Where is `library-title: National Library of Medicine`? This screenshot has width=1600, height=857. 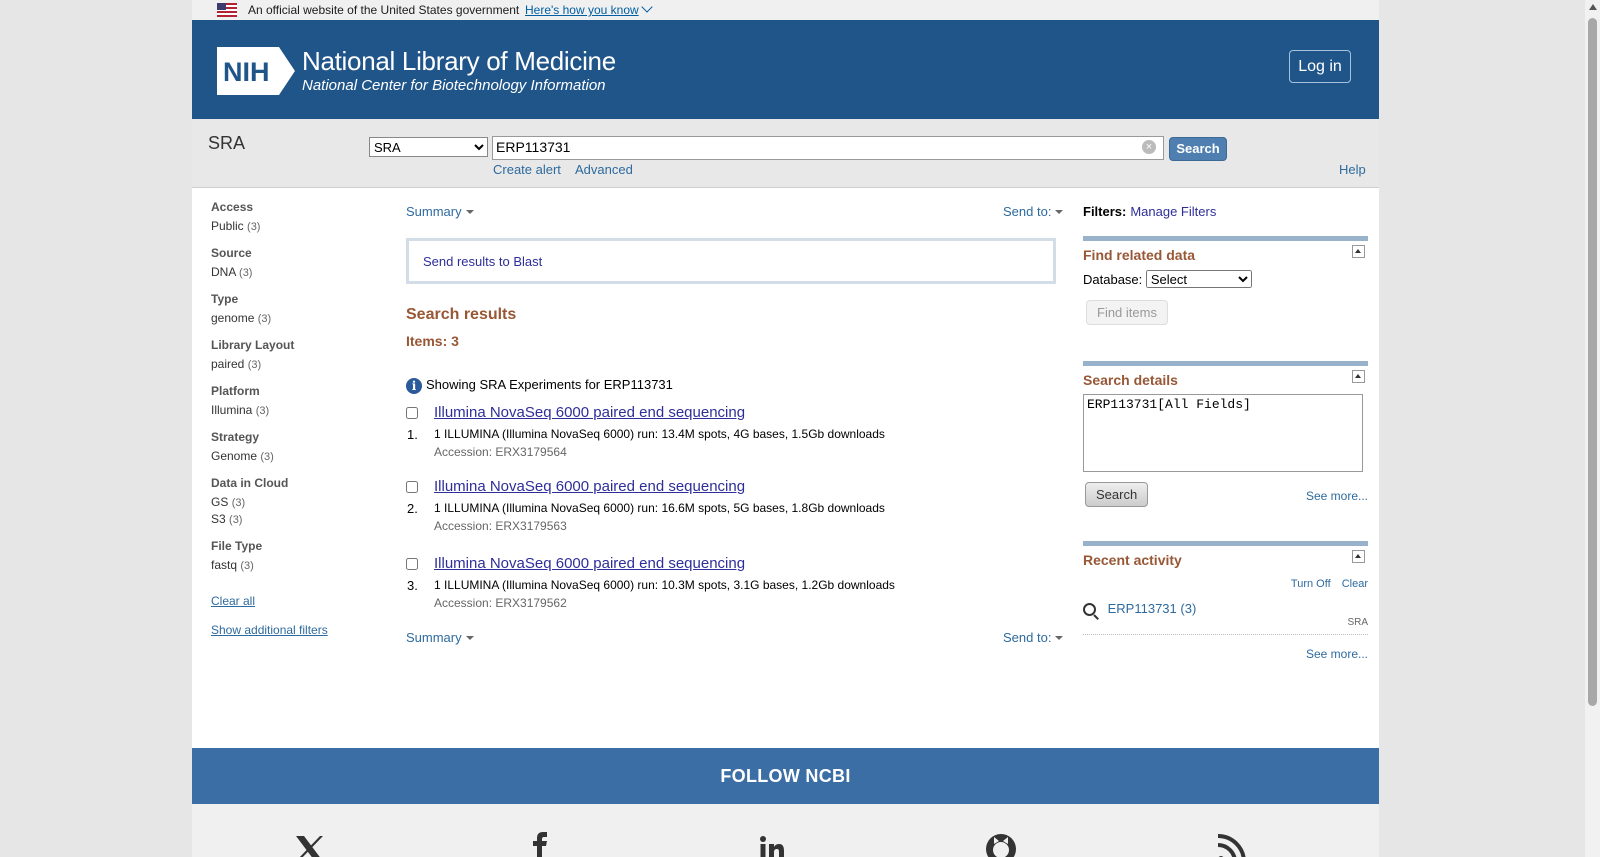
library-title: National Library of Medicine is located at coordinates (459, 61).